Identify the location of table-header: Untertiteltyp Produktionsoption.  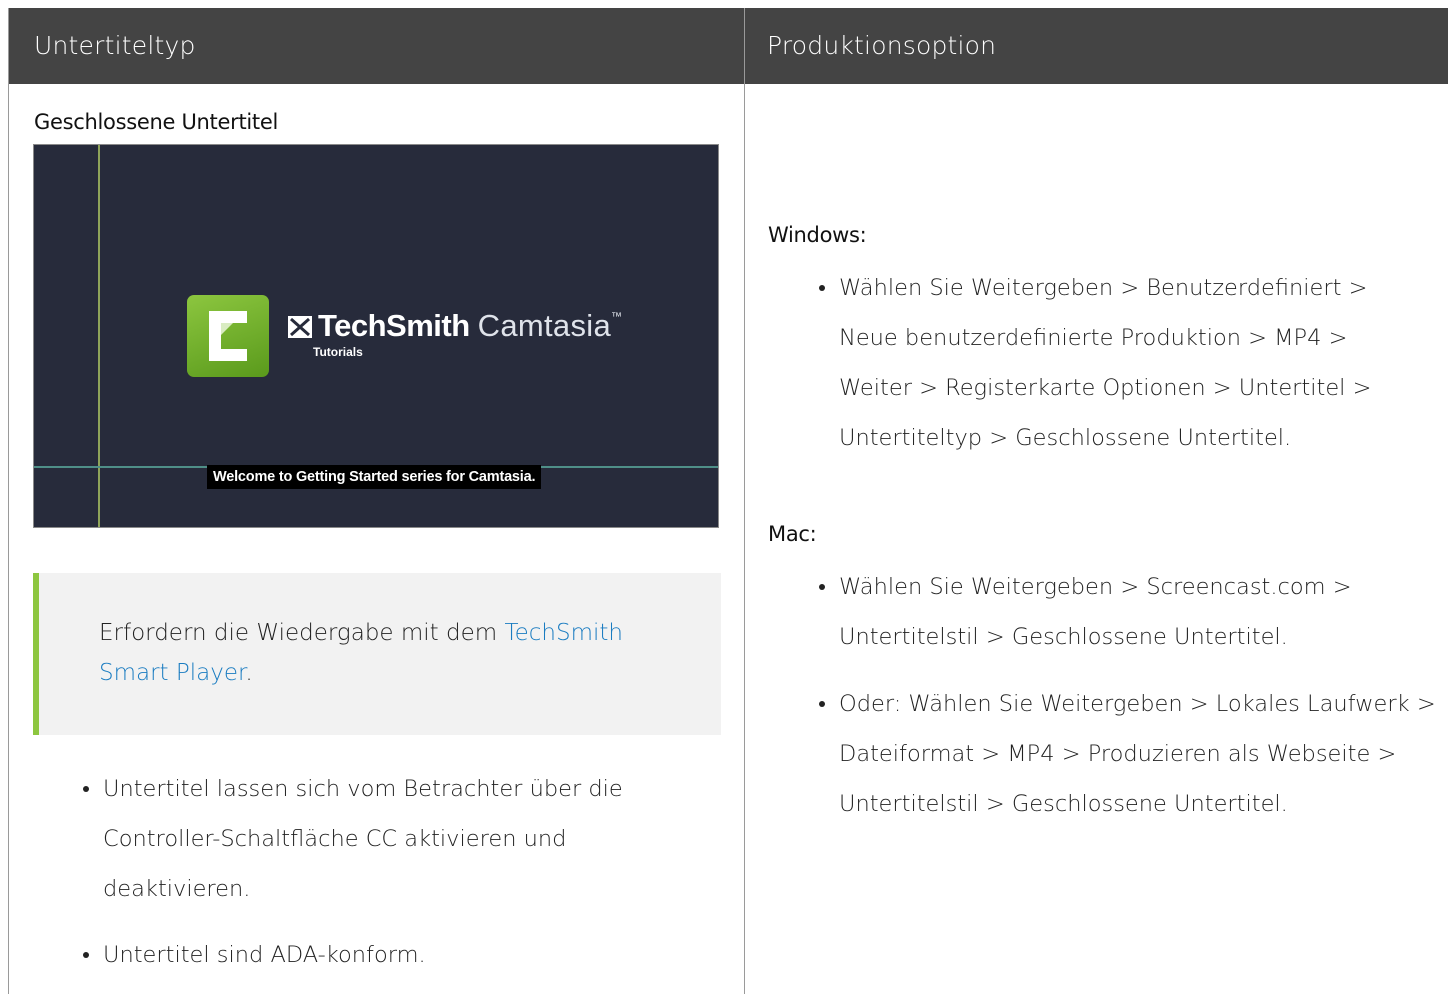
(728, 46).